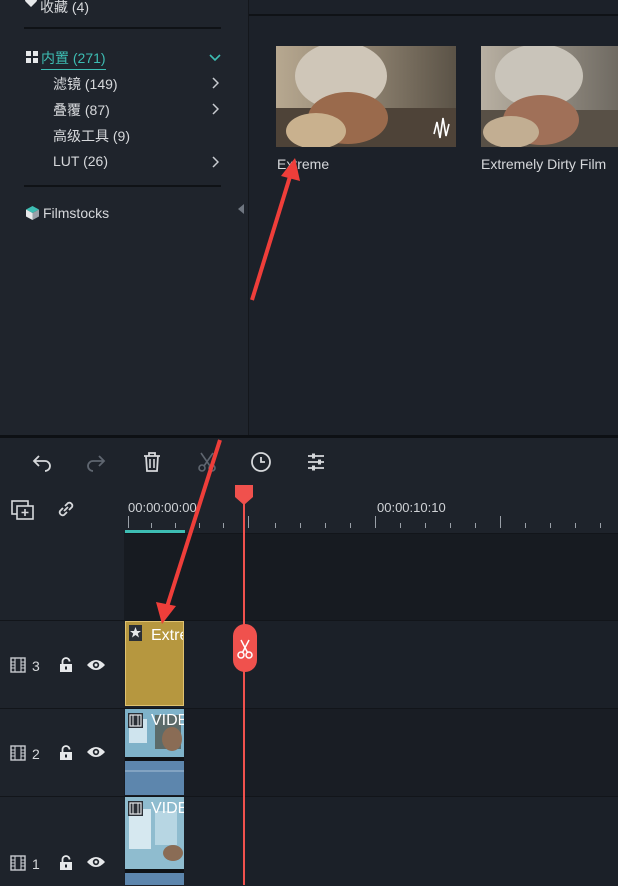 This screenshot has height=886, width=618. What do you see at coordinates (166, 613) in the screenshot?
I see `annotation-arrowhead-down` at bounding box center [166, 613].